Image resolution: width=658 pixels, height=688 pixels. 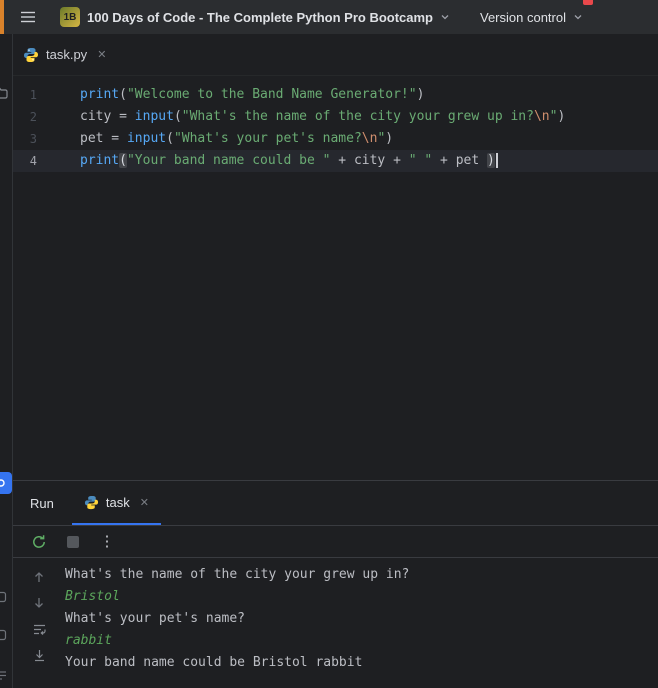 What do you see at coordinates (523, 17) in the screenshot?
I see `version-control-label: Version control` at bounding box center [523, 17].